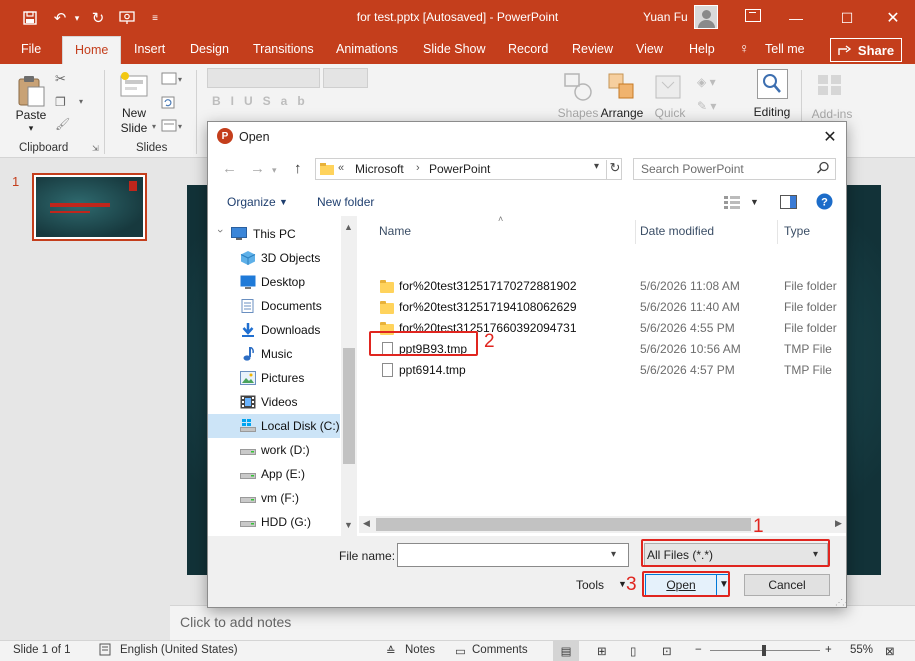 This screenshot has height=661, width=915. Describe the element at coordinates (633, 651) in the screenshot. I see `reading-view-icon: ▯` at that location.